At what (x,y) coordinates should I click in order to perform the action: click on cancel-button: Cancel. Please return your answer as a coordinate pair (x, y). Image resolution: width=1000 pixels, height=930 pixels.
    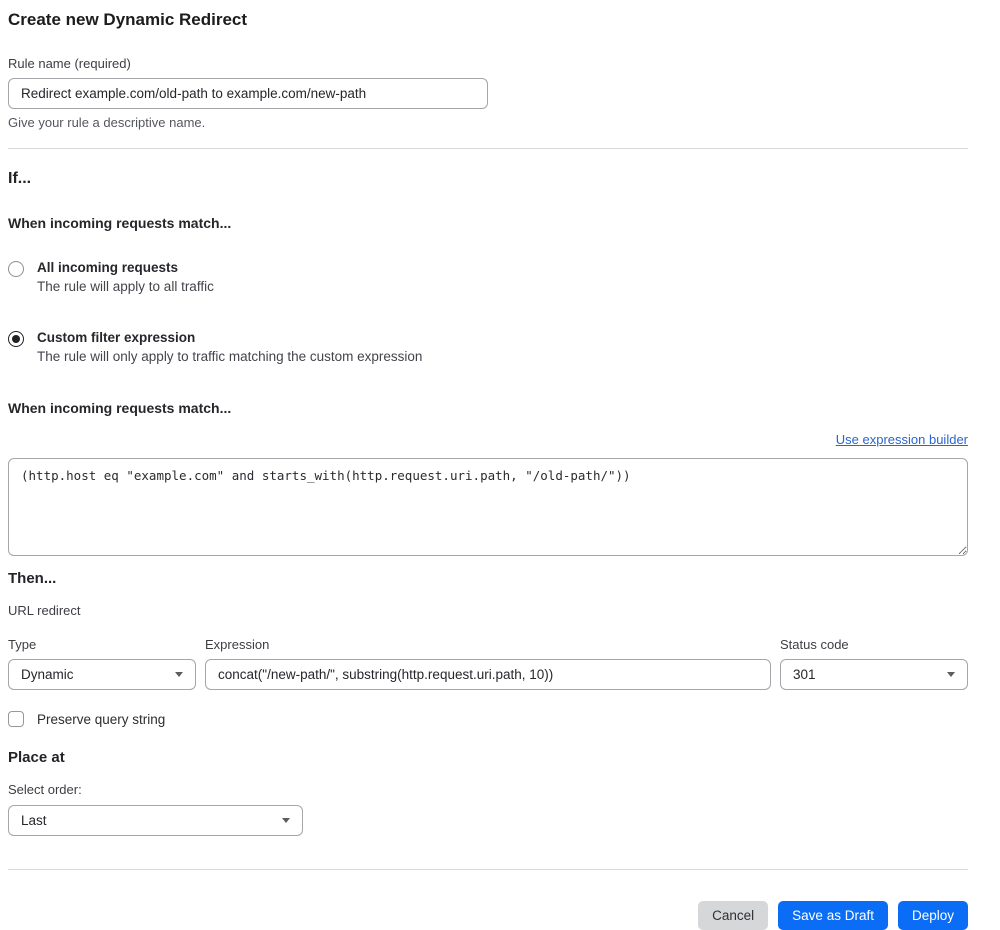
    Looking at the image, I should click on (733, 915).